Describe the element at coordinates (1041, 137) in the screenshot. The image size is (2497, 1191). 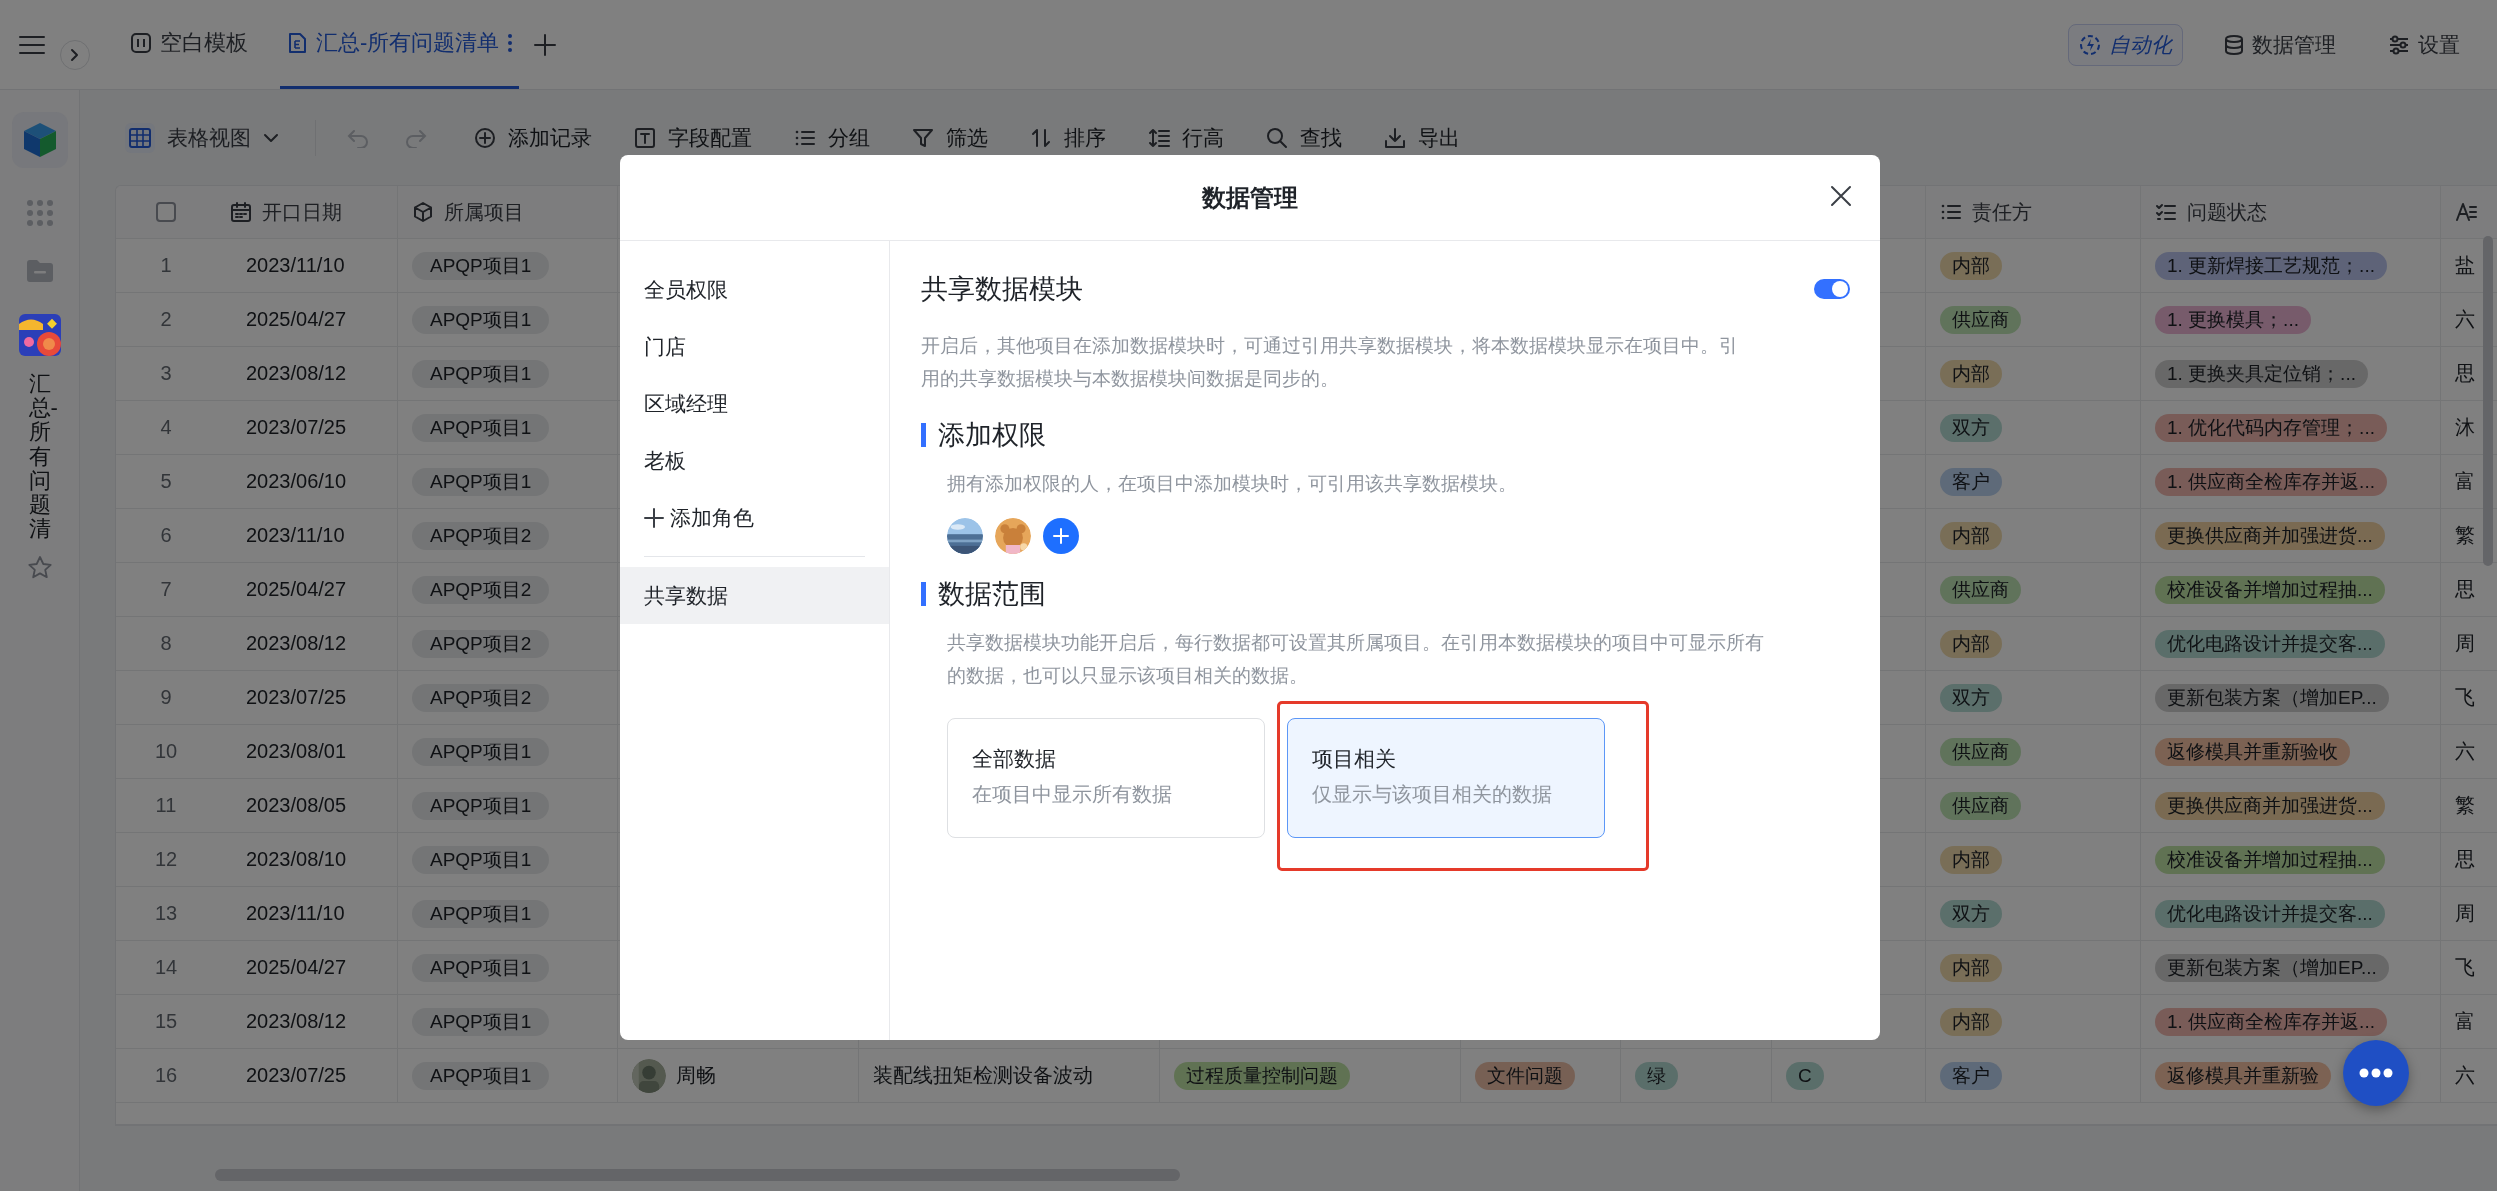
I see `sort-icon` at that location.